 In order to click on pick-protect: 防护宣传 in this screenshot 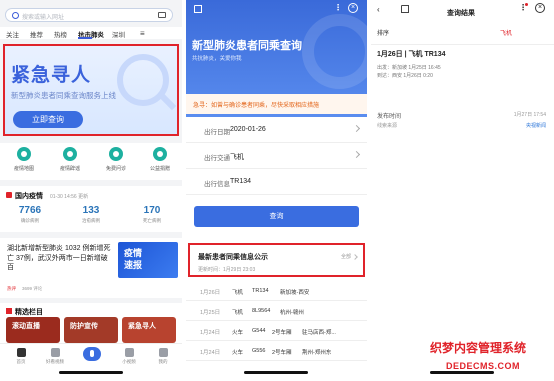, I will do `click(91, 330)`.